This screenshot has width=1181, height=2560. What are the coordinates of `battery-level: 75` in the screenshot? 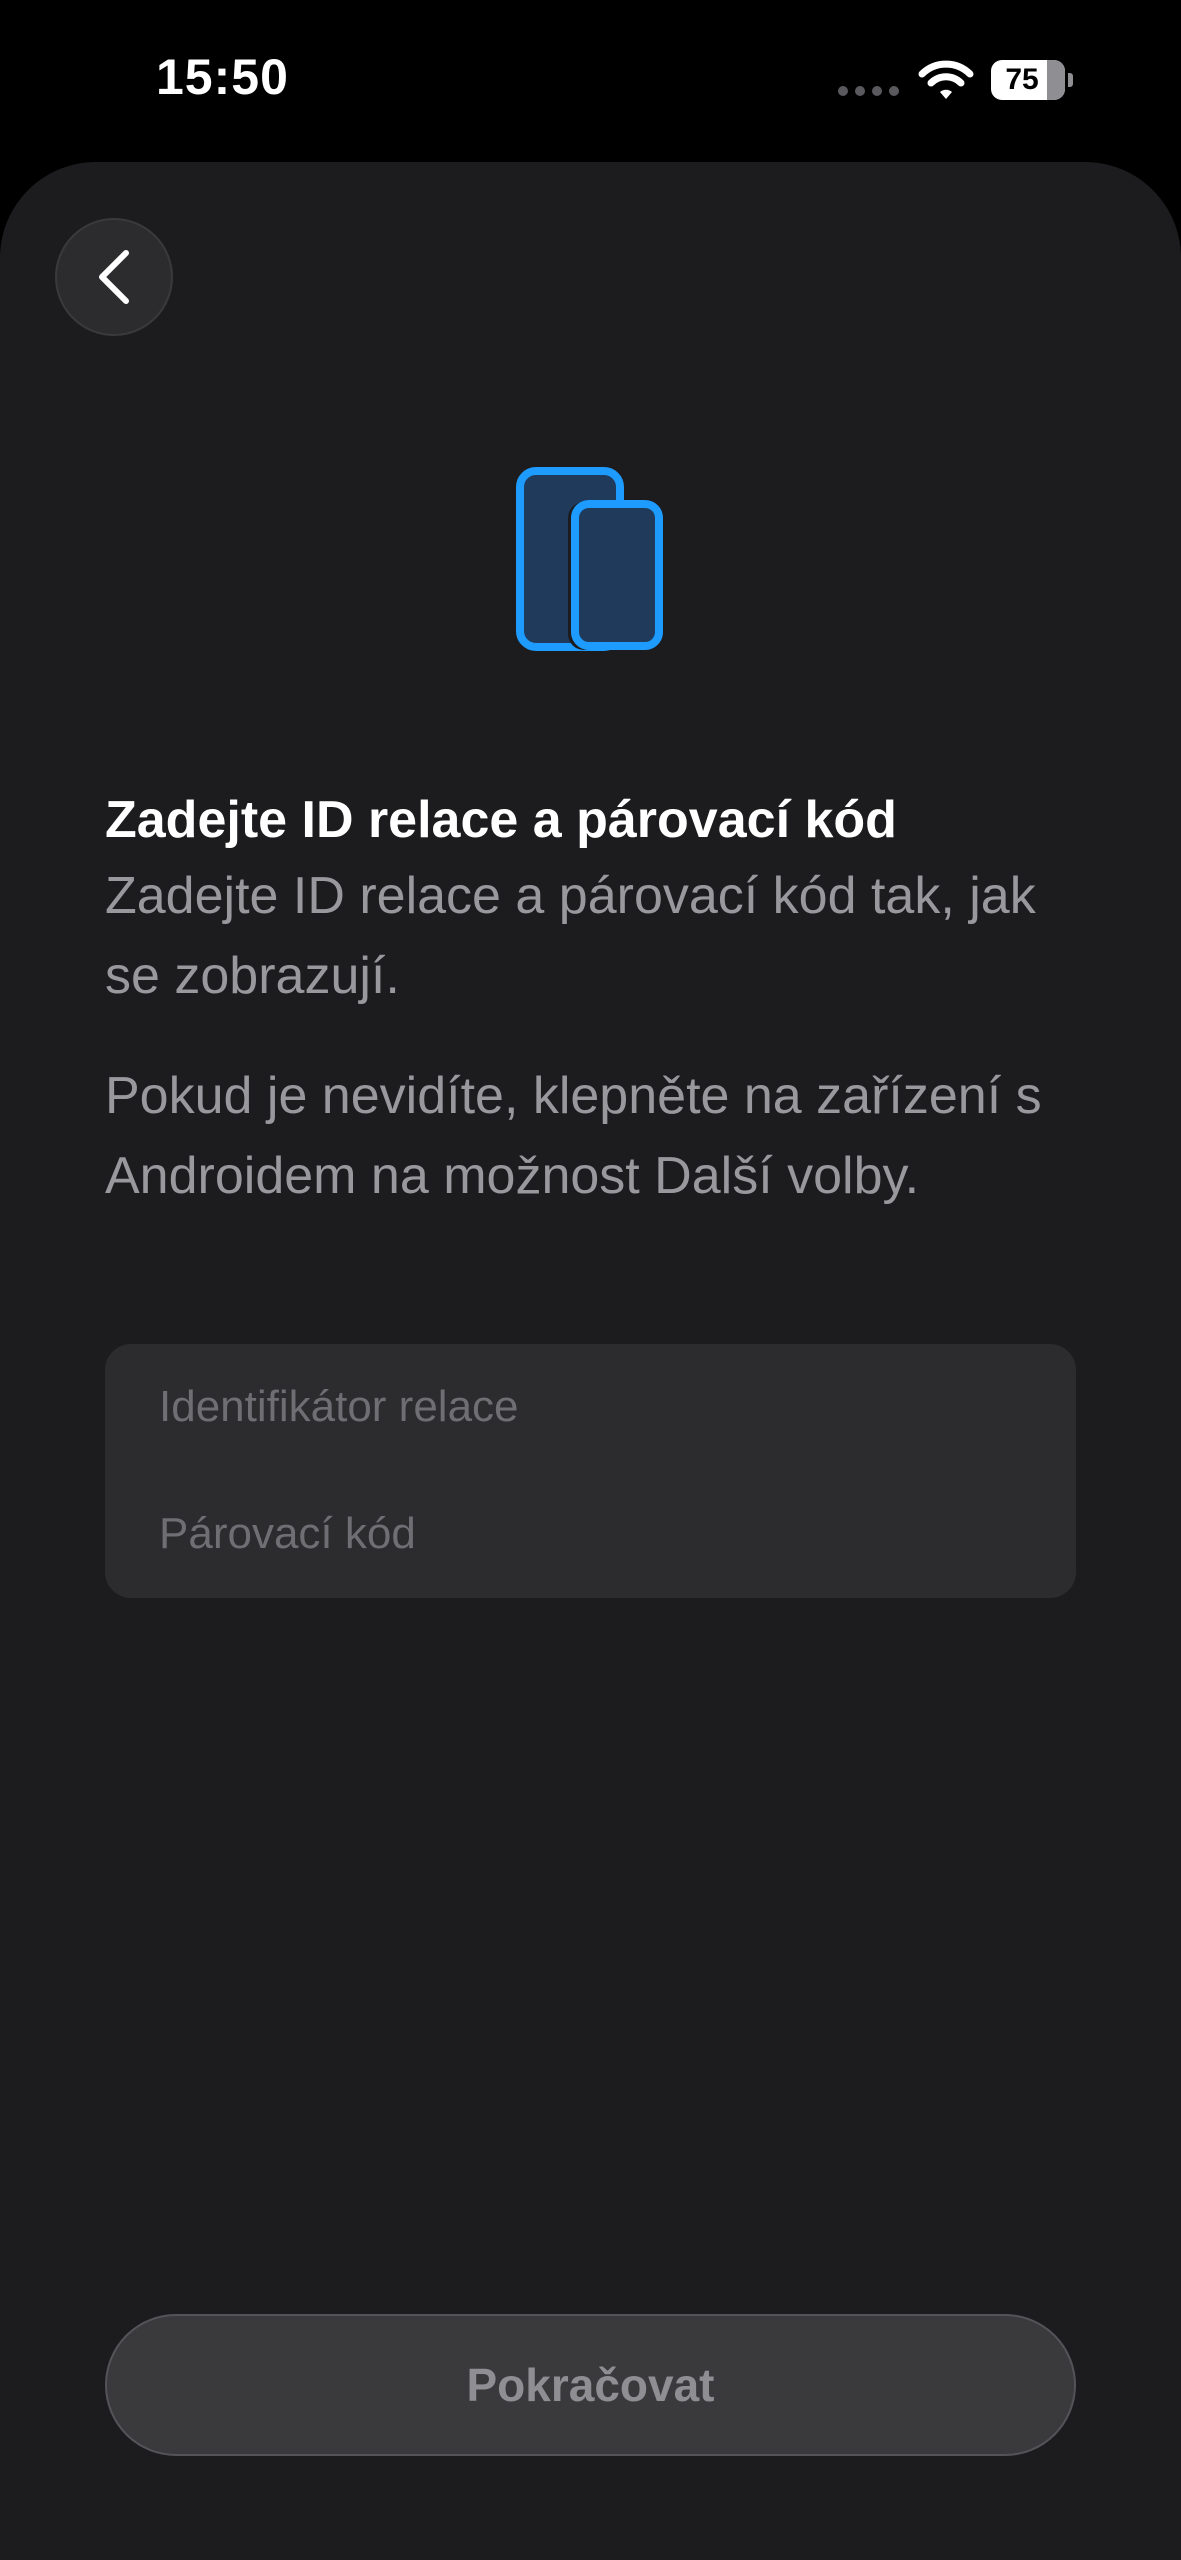 It's located at (1022, 79).